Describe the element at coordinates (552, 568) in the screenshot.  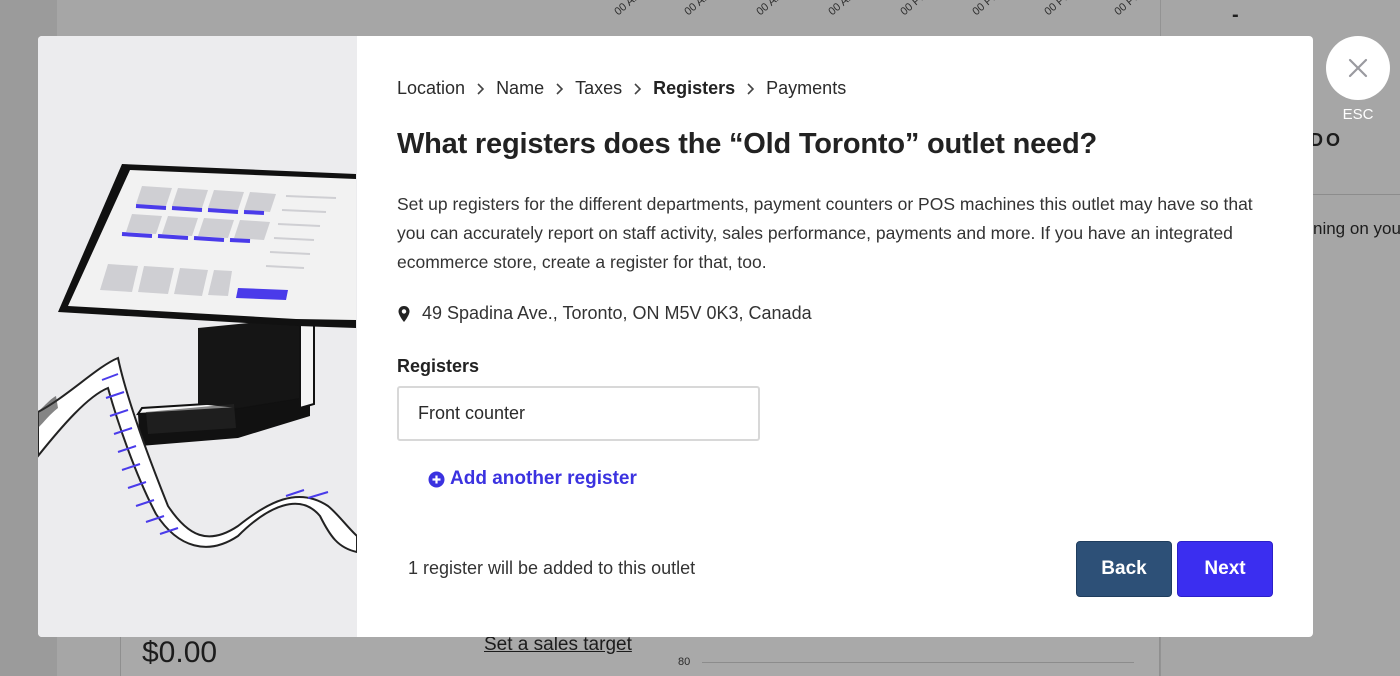
I see `register-count-text: 1 register will be added to this outlet` at that location.